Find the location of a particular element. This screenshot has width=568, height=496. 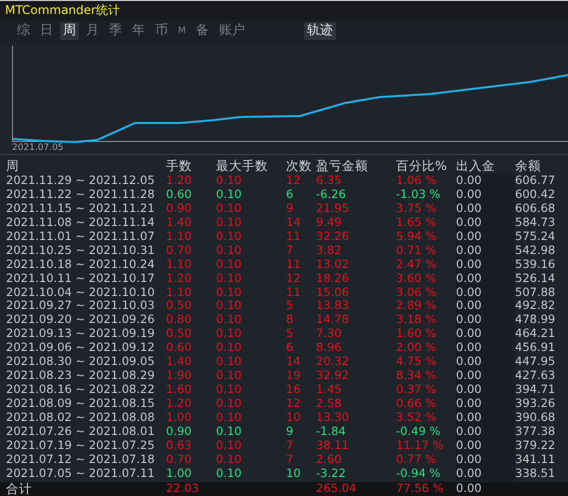

balance-cell-text: 393.26 is located at coordinates (535, 404).